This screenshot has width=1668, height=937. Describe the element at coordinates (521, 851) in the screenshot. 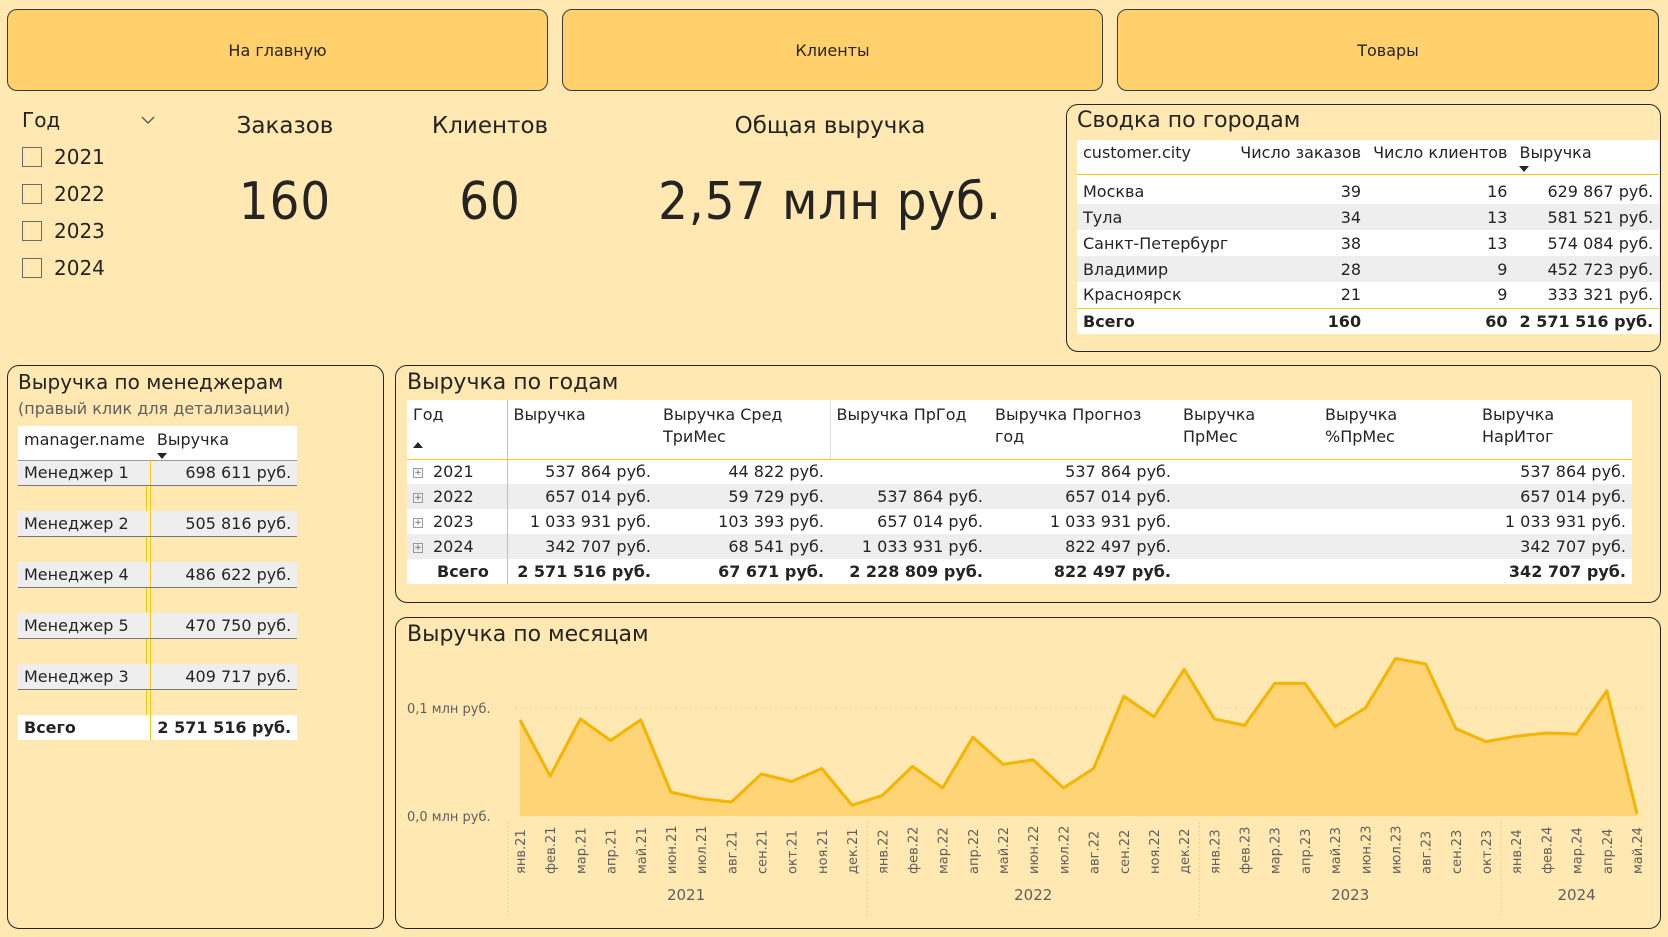

I see `x-tick-label: янв.21` at that location.